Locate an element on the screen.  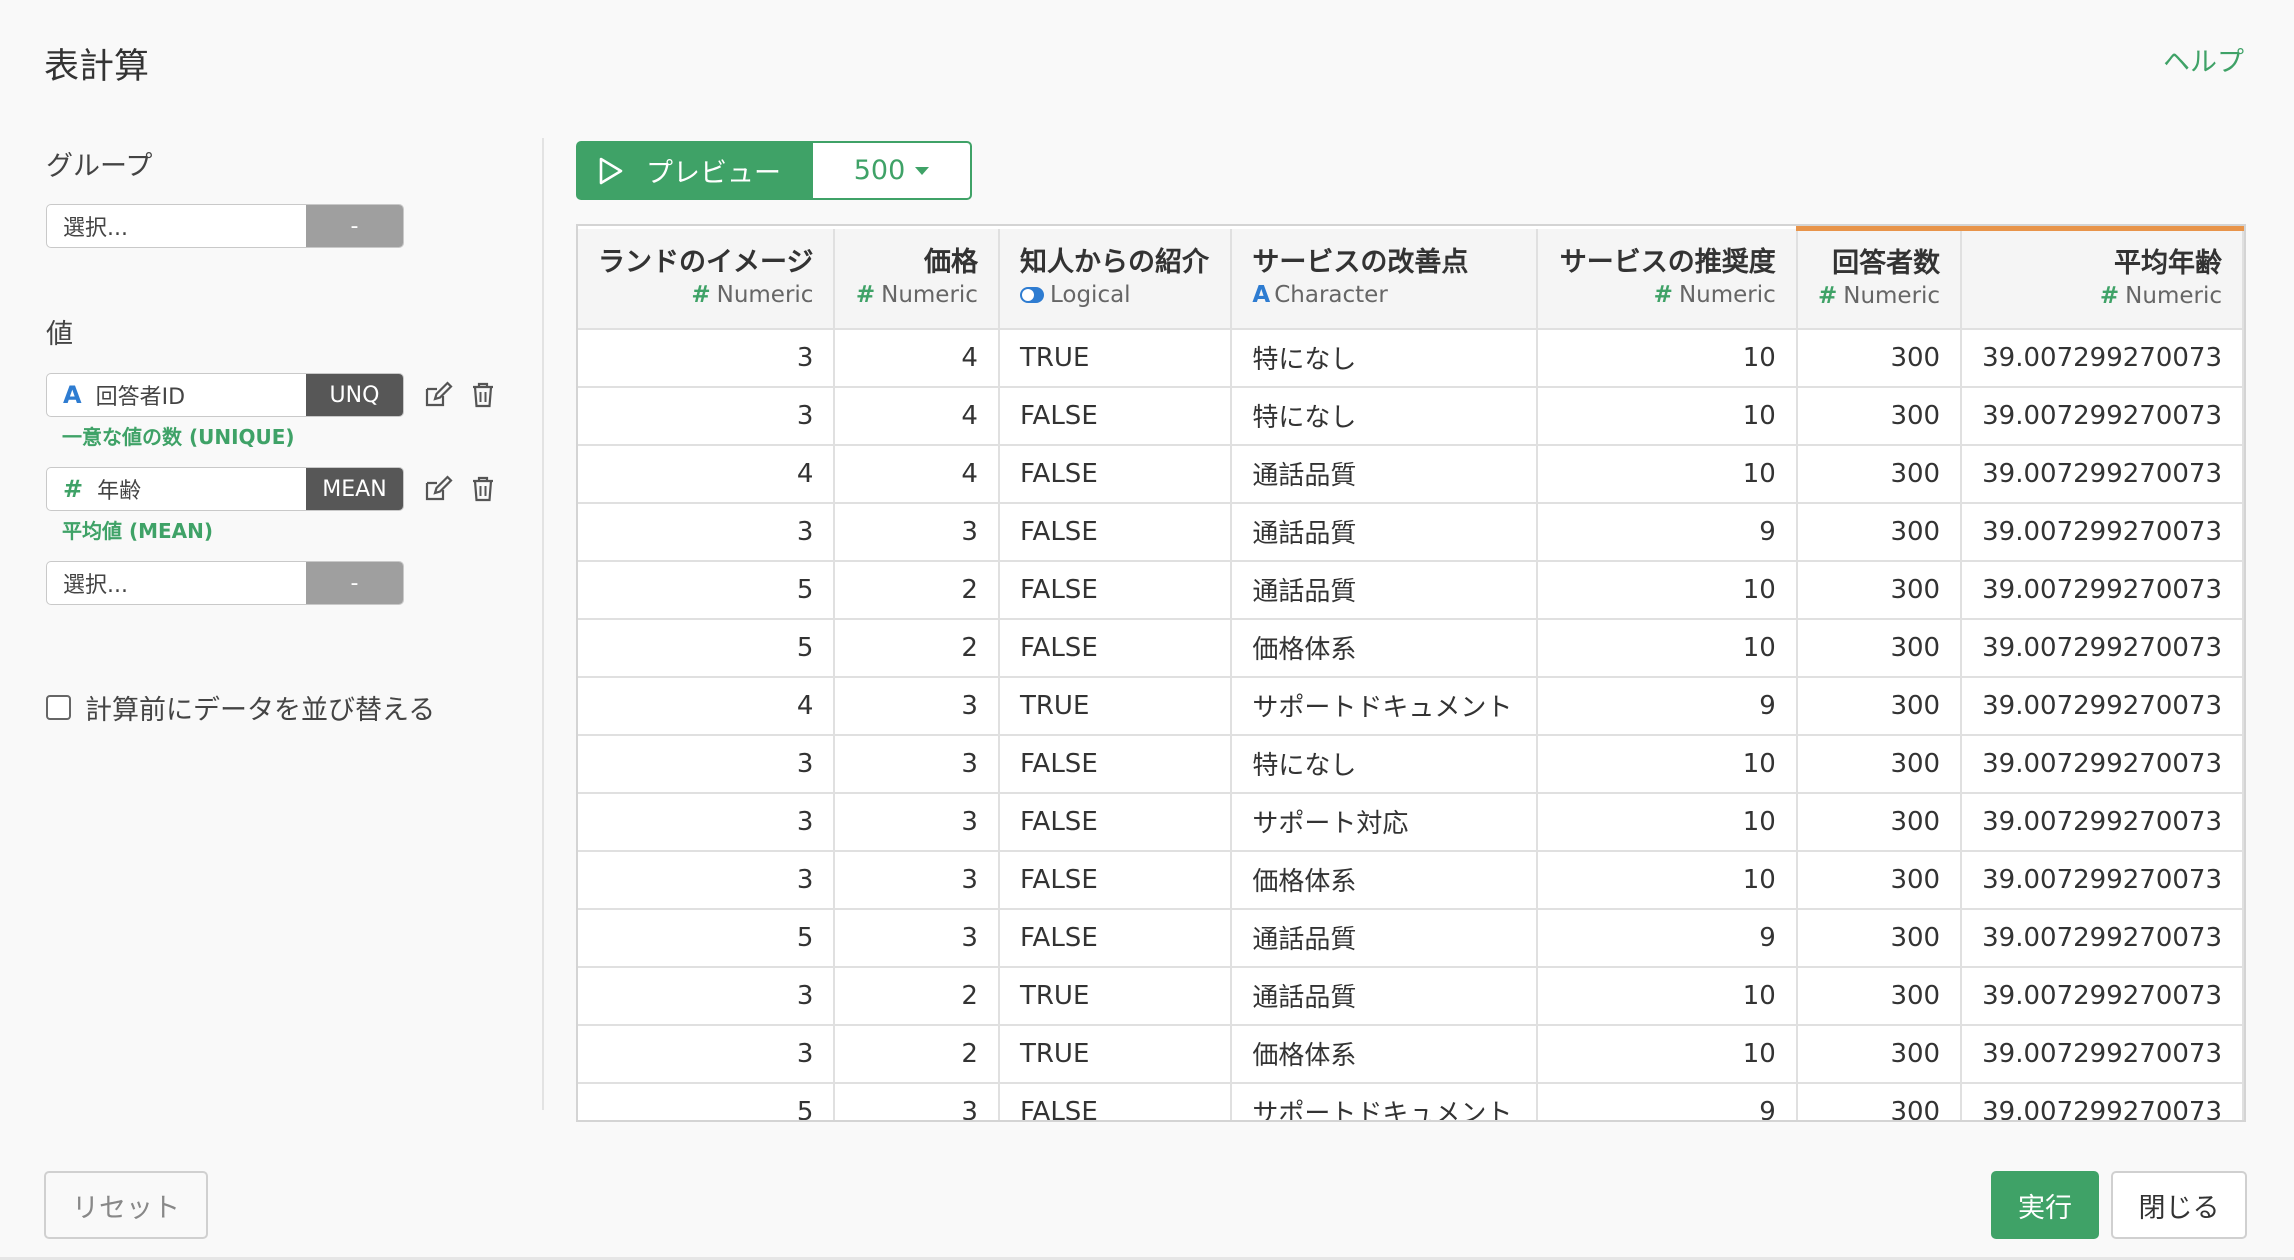
table-cell: TRUE is located at coordinates (1115, 706).